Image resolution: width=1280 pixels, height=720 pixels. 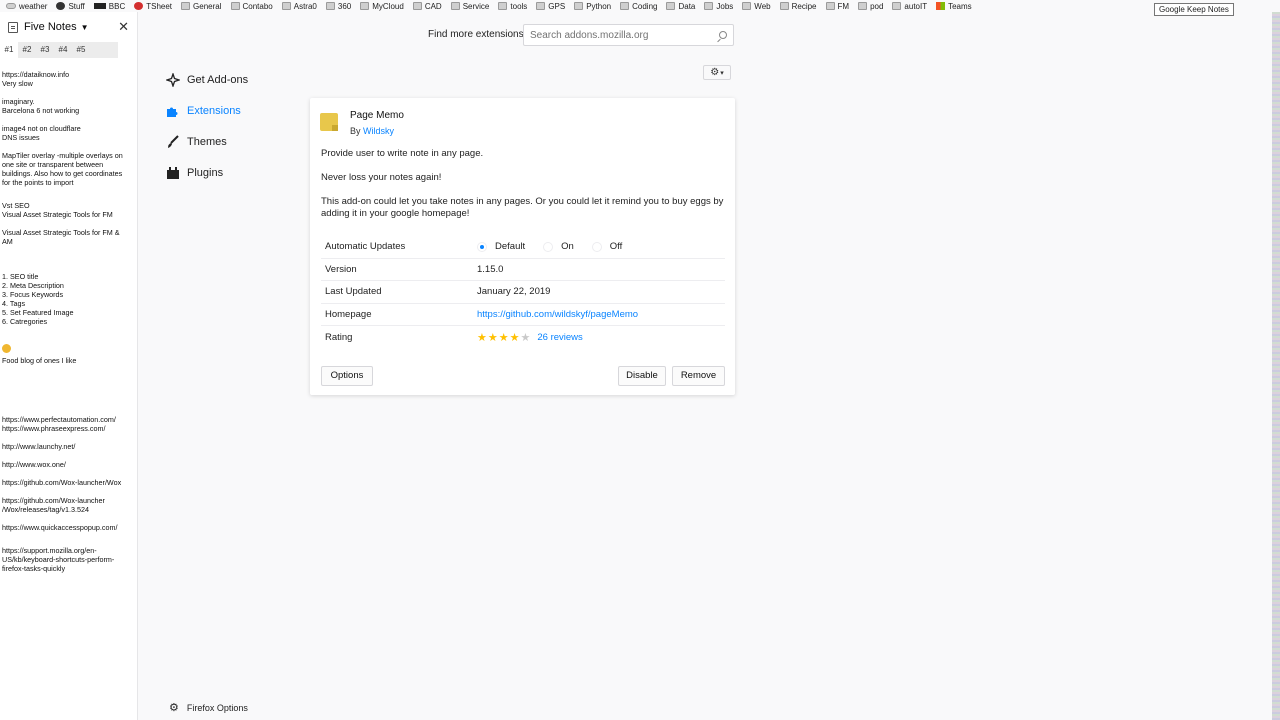 I want to click on bookmark-web: Web, so click(x=756, y=6).